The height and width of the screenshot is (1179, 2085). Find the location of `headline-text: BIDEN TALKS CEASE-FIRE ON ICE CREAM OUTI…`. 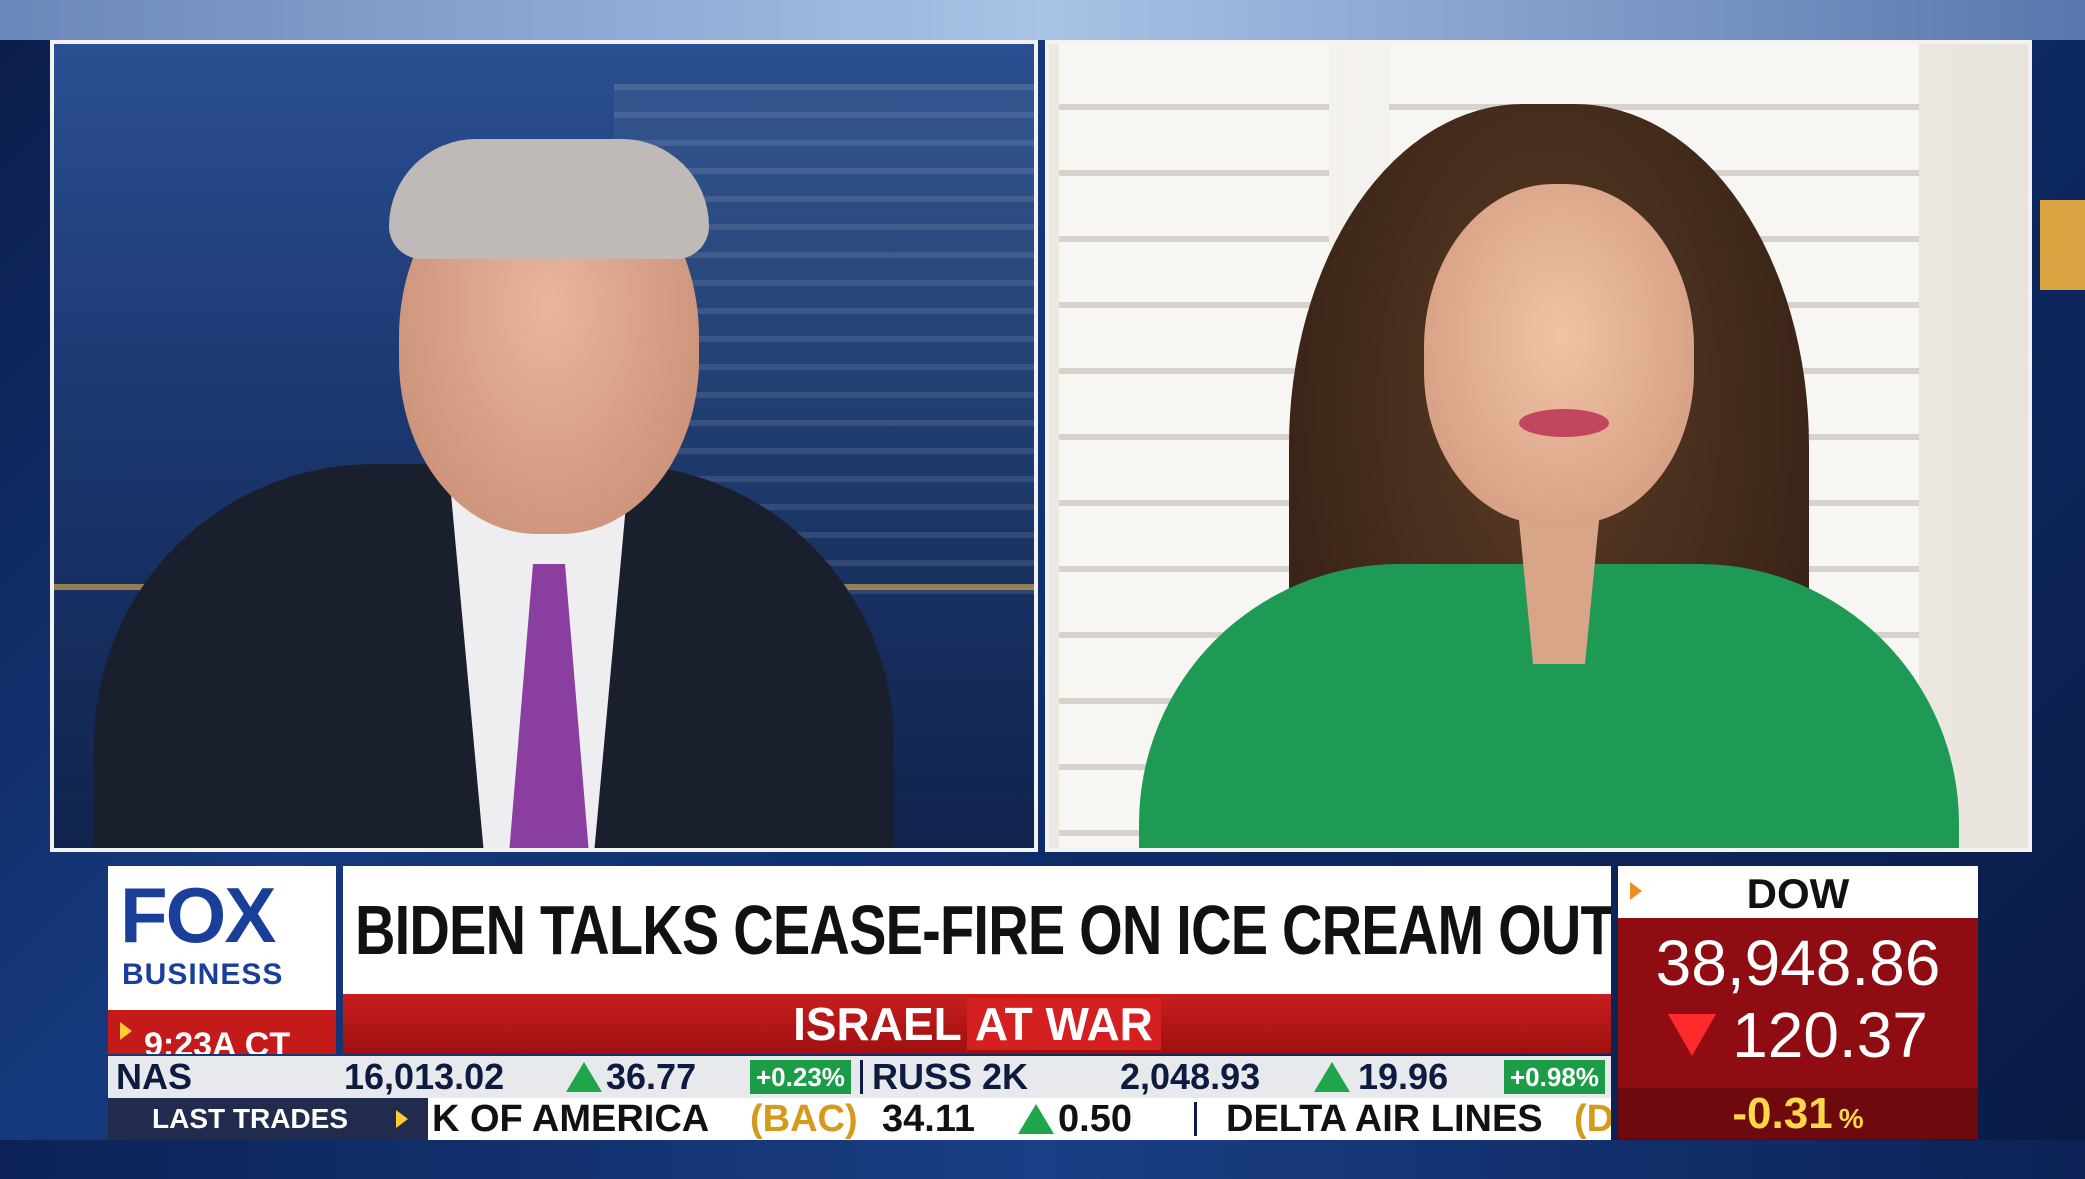

headline-text: BIDEN TALKS CEASE-FIRE ON ICE CREAM OUTI… is located at coordinates (983, 930).